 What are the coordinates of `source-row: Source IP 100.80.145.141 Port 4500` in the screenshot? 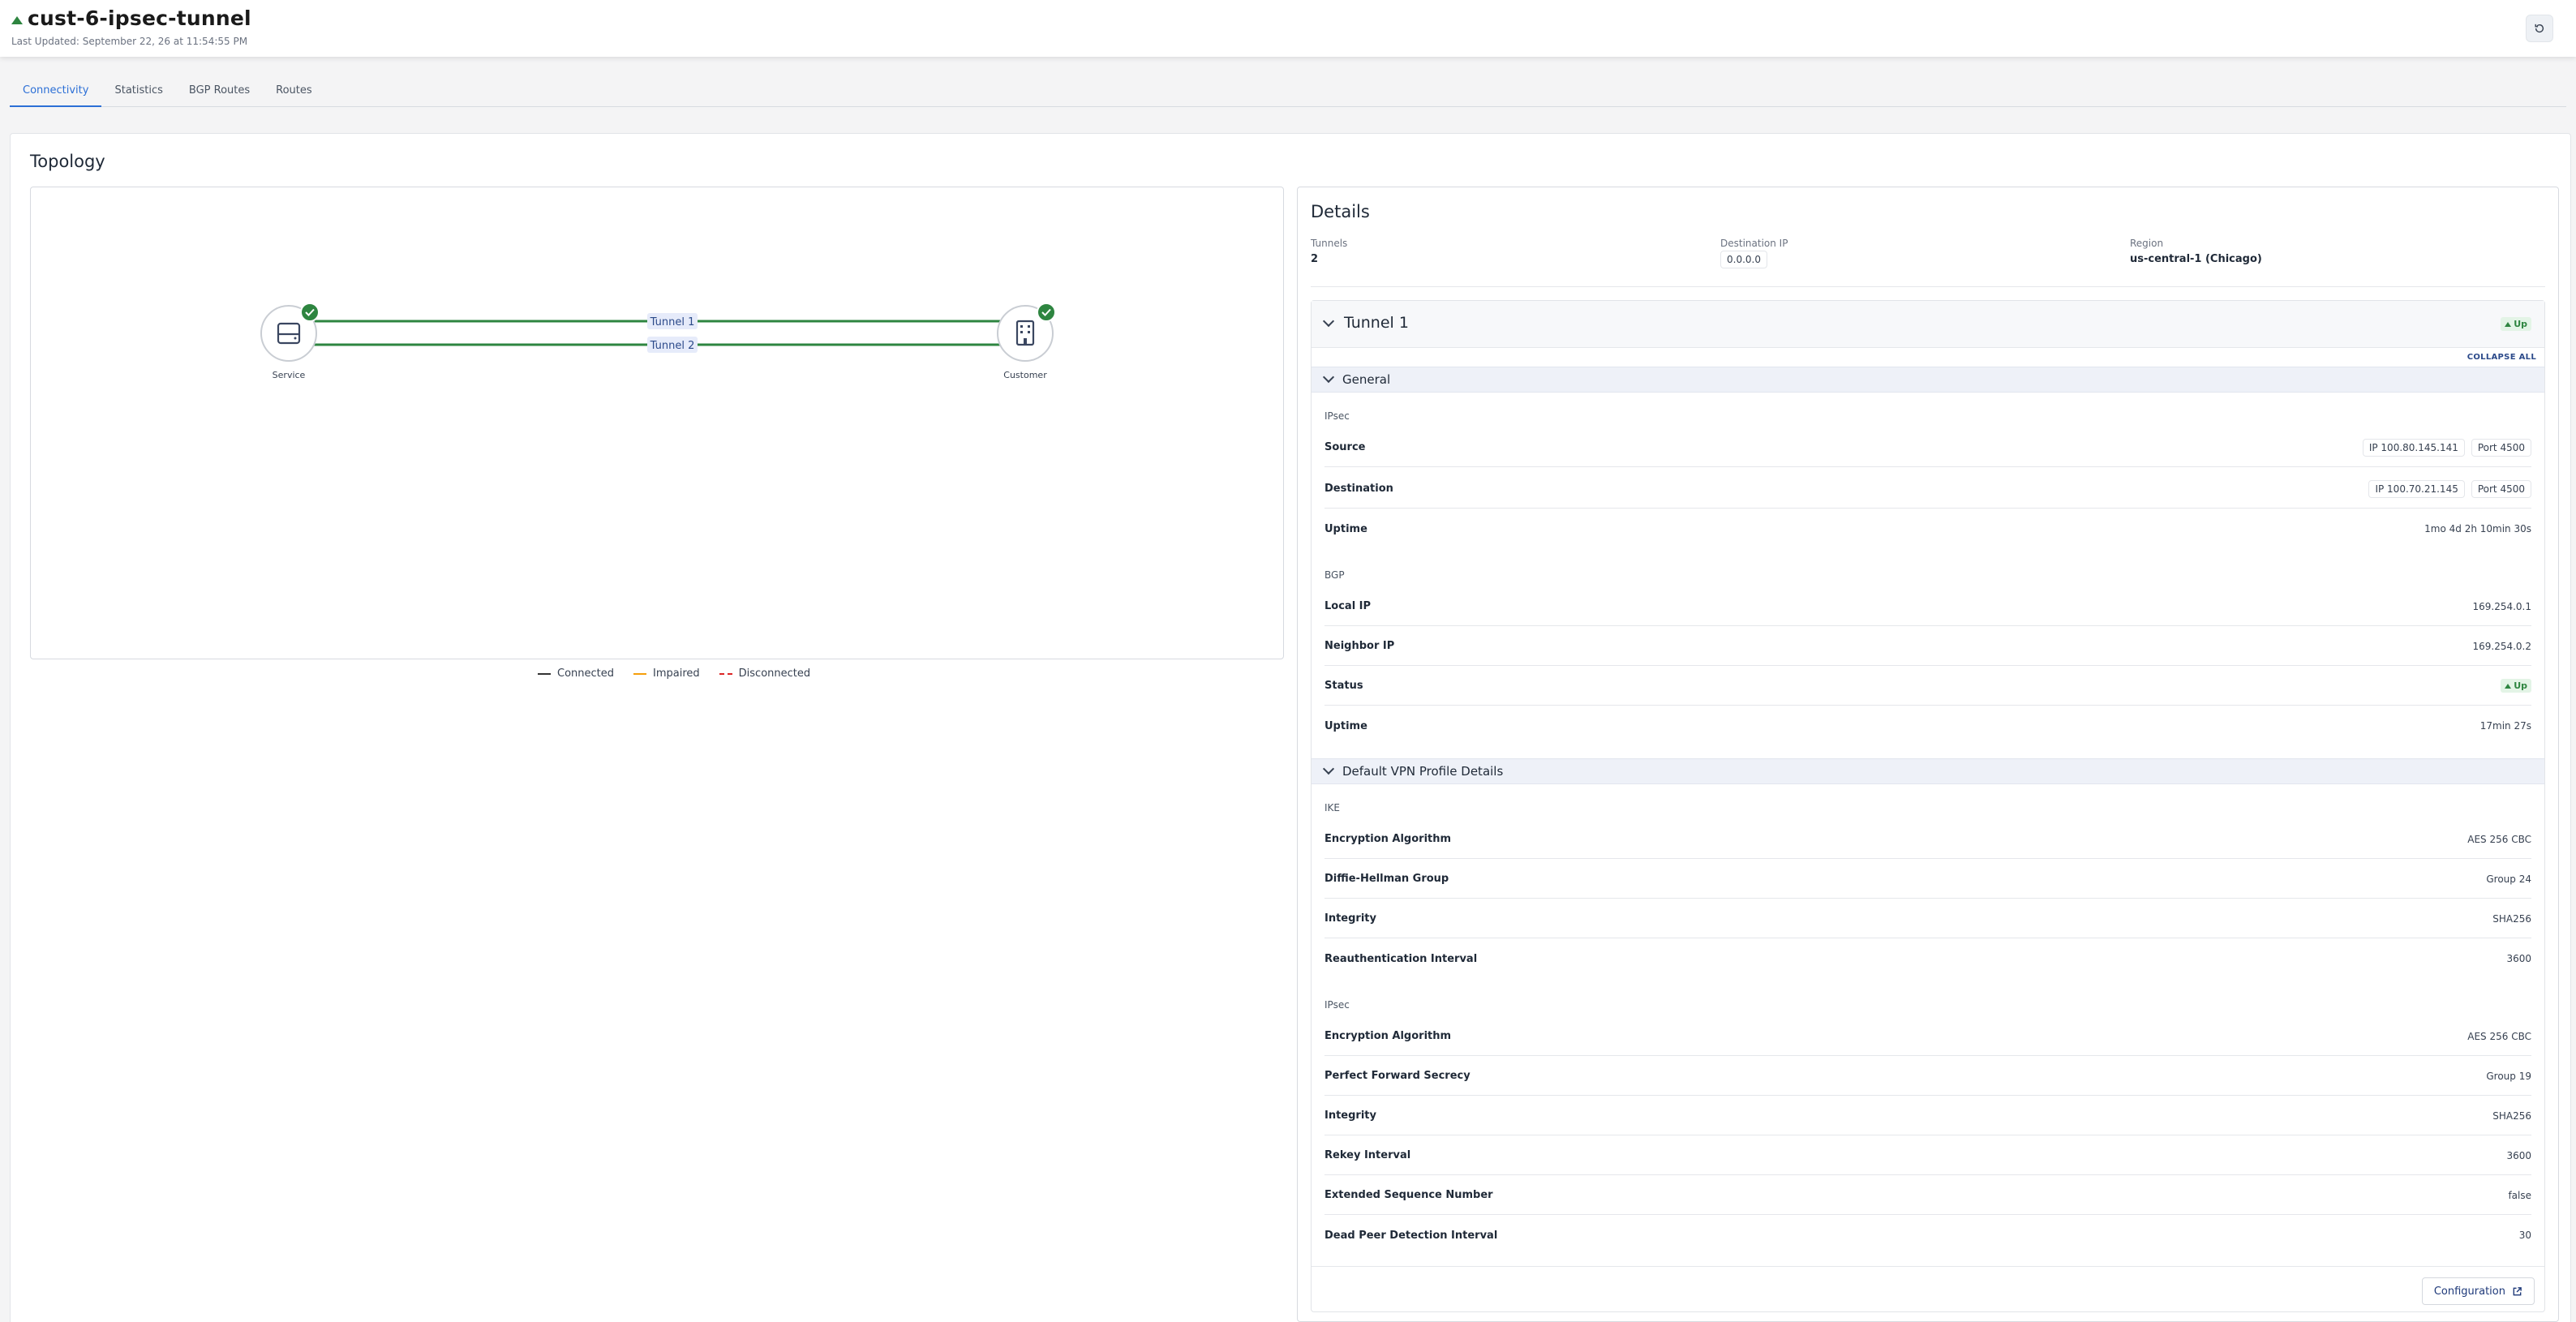 It's located at (1927, 448).